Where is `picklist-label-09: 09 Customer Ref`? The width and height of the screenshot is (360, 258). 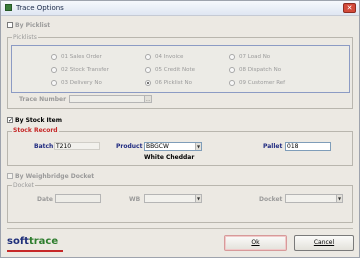
picklist-label-09: 09 Customer Ref is located at coordinates (262, 83).